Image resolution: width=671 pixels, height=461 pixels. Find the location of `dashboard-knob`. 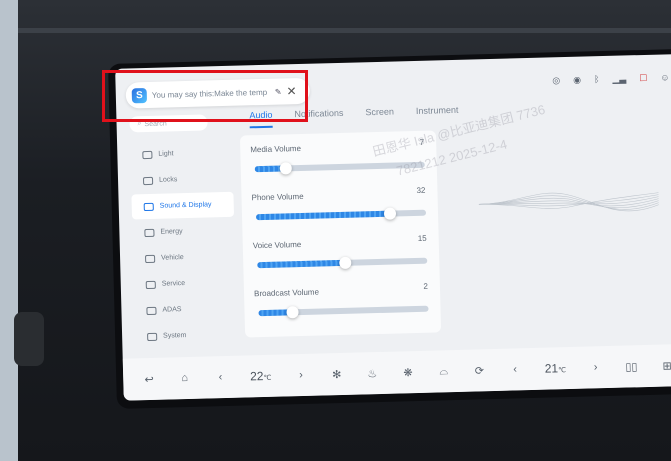

dashboard-knob is located at coordinates (29, 339).